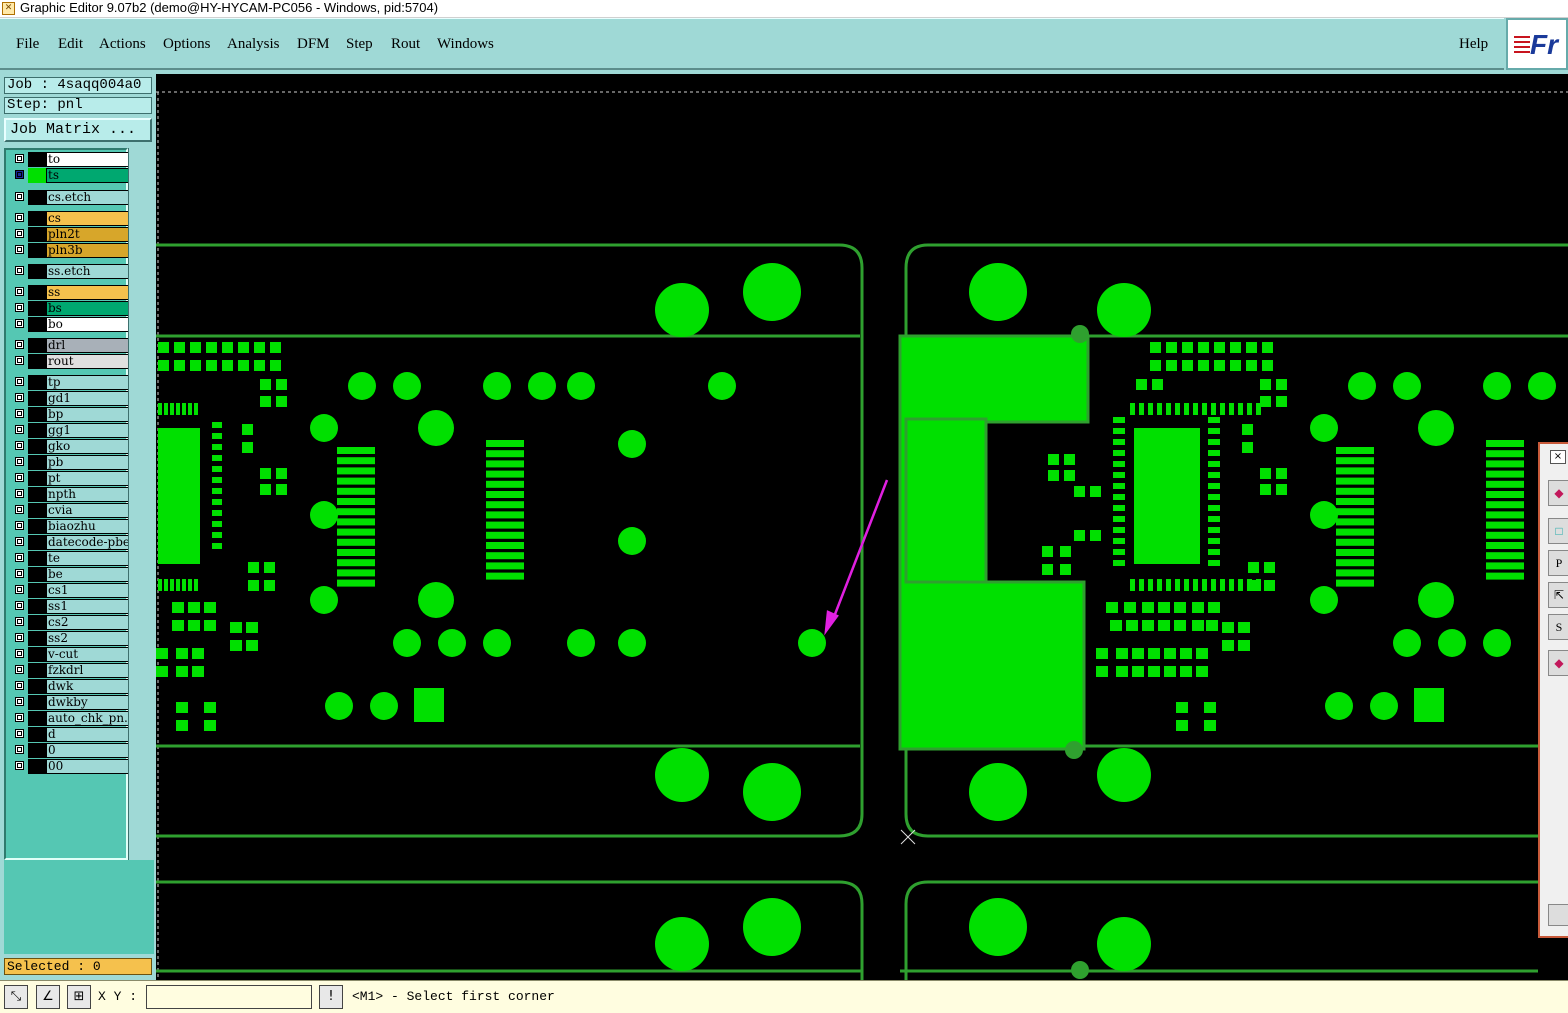 This screenshot has width=1568, height=1013. What do you see at coordinates (71, 345) in the screenshot?
I see `layer-row-drl: drl` at bounding box center [71, 345].